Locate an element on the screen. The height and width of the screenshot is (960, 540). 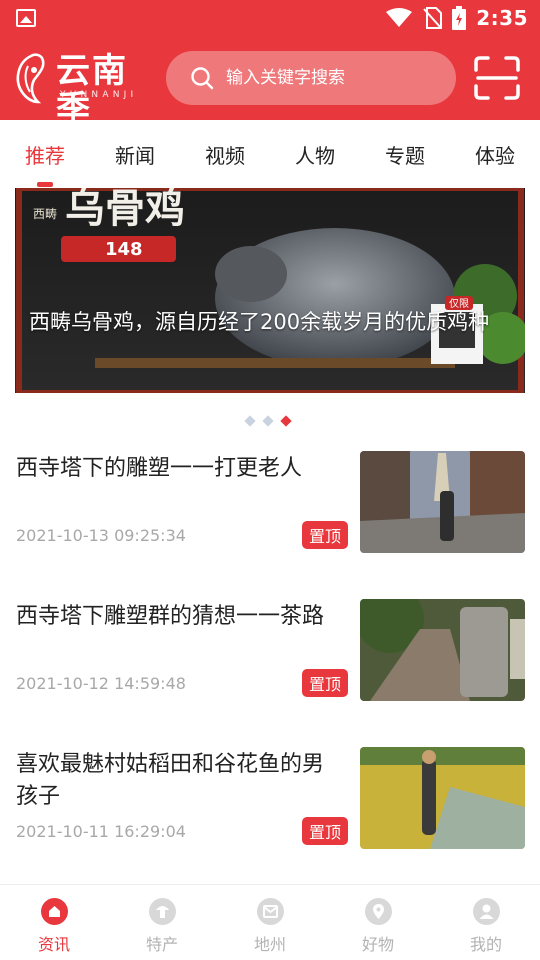
tab-video: 视频 is located at coordinates (225, 154).